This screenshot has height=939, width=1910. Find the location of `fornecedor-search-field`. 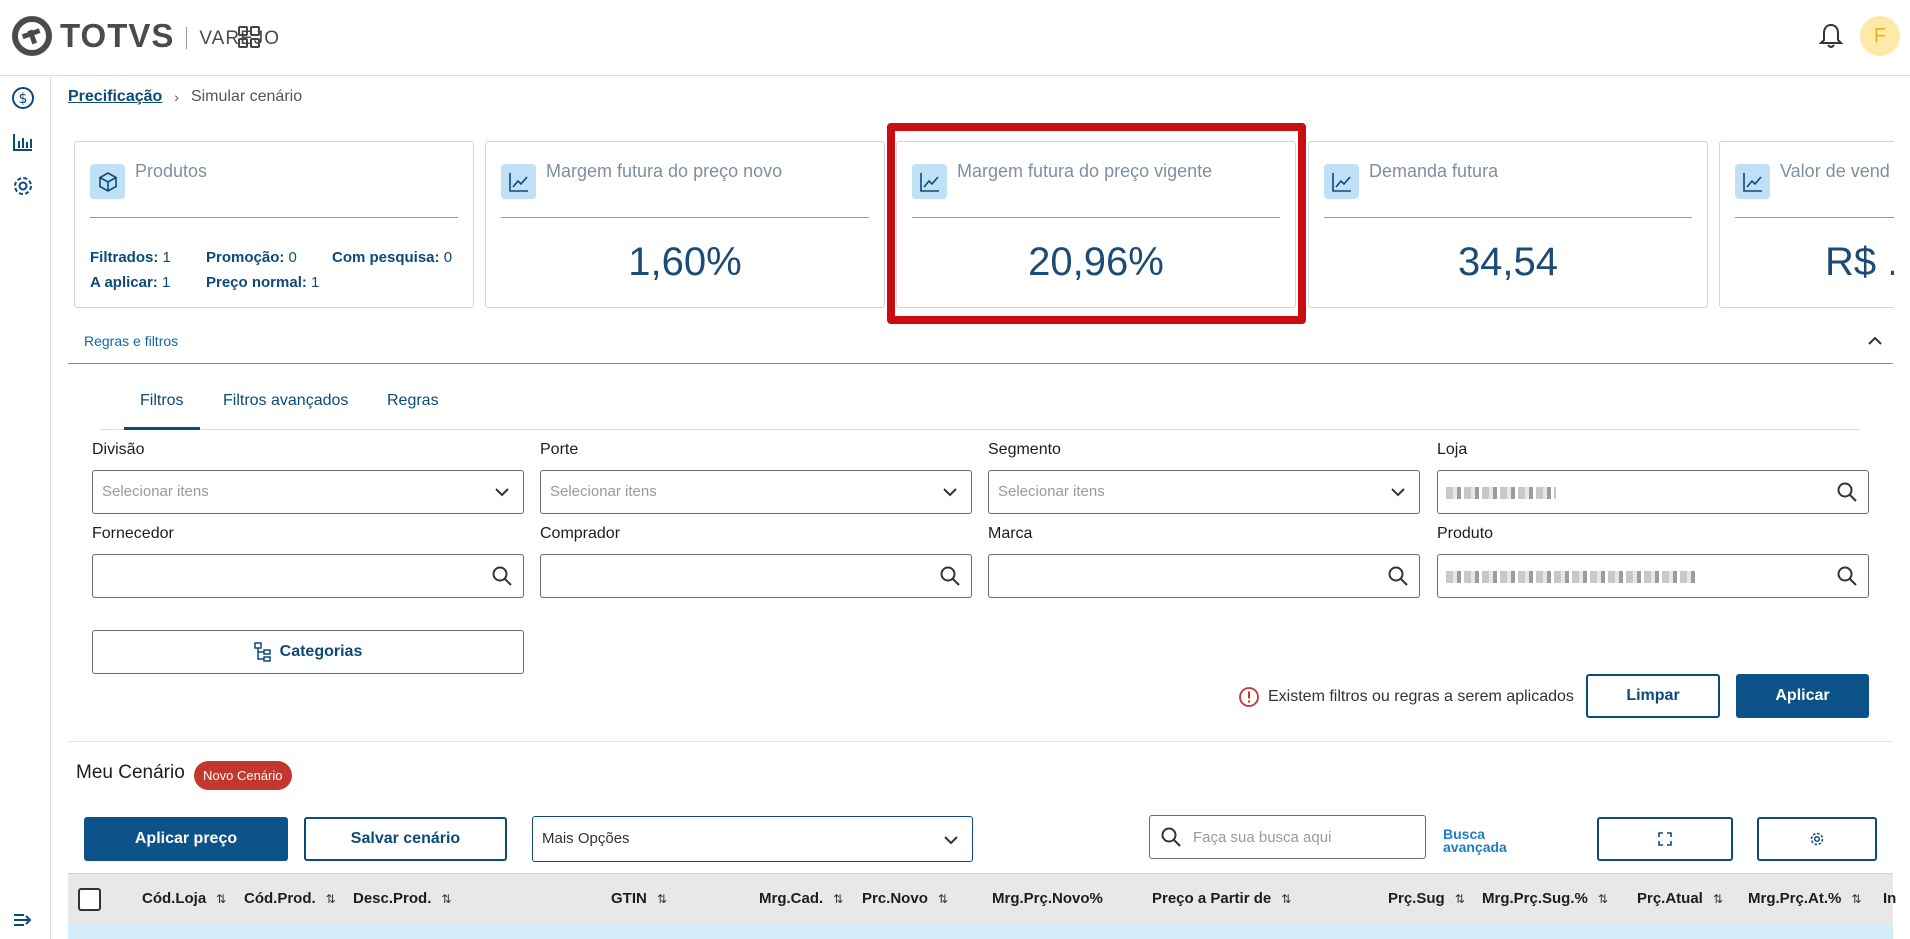

fornecedor-search-field is located at coordinates (308, 576).